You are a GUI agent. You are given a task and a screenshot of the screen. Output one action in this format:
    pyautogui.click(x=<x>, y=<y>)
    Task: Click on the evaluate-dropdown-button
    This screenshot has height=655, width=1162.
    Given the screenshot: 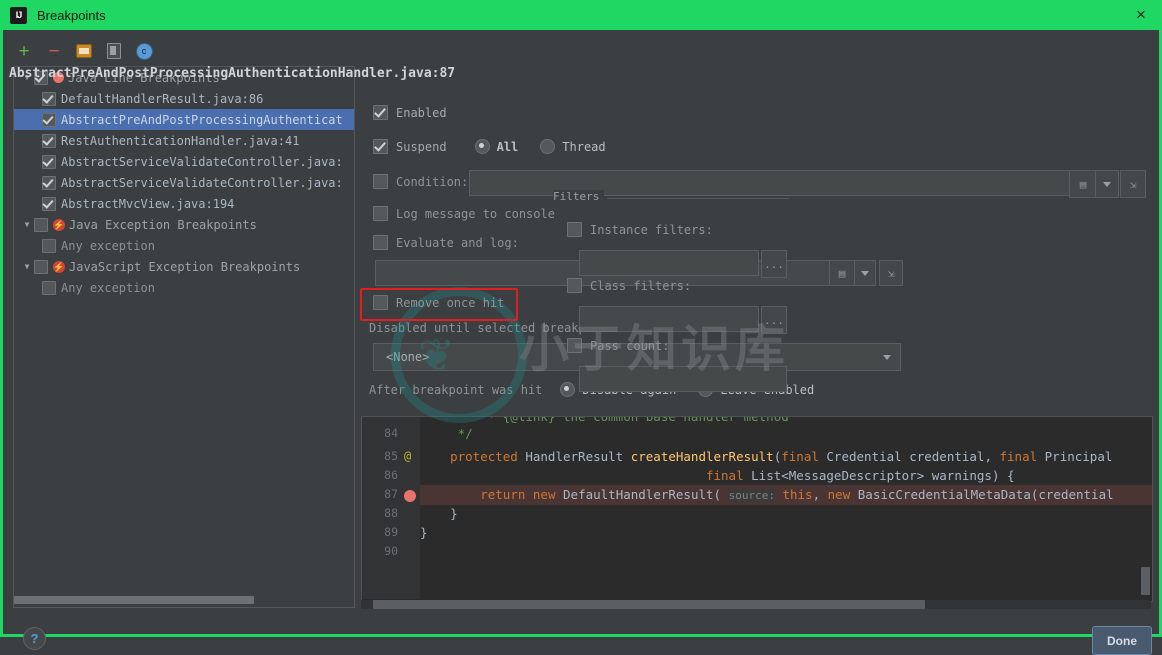 What is the action you would take?
    pyautogui.click(x=865, y=273)
    